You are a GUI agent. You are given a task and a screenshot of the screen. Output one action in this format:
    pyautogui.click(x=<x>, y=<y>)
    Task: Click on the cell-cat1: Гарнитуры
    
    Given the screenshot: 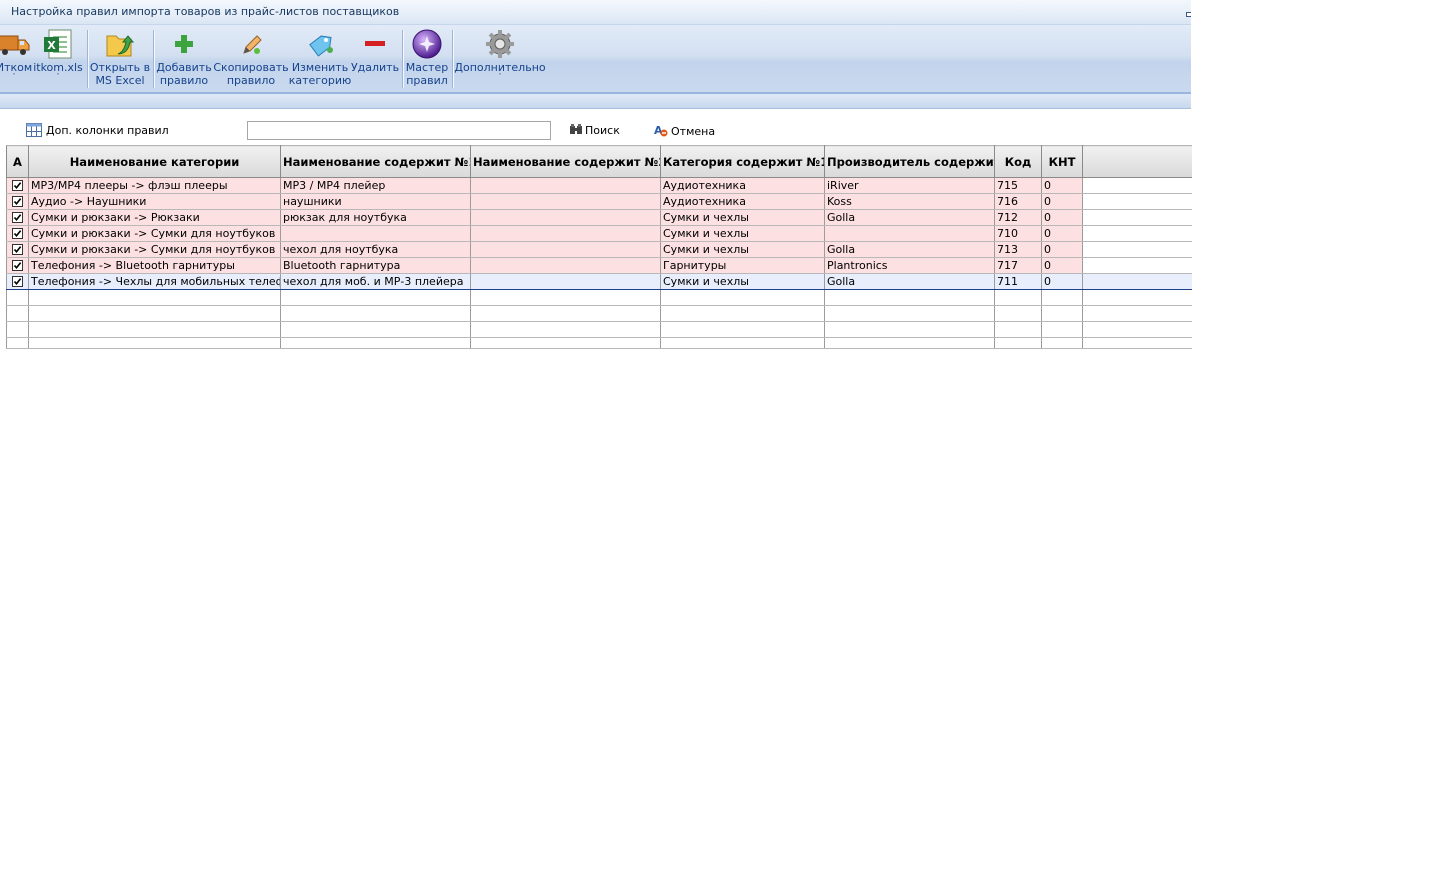 What is the action you would take?
    pyautogui.click(x=742, y=265)
    